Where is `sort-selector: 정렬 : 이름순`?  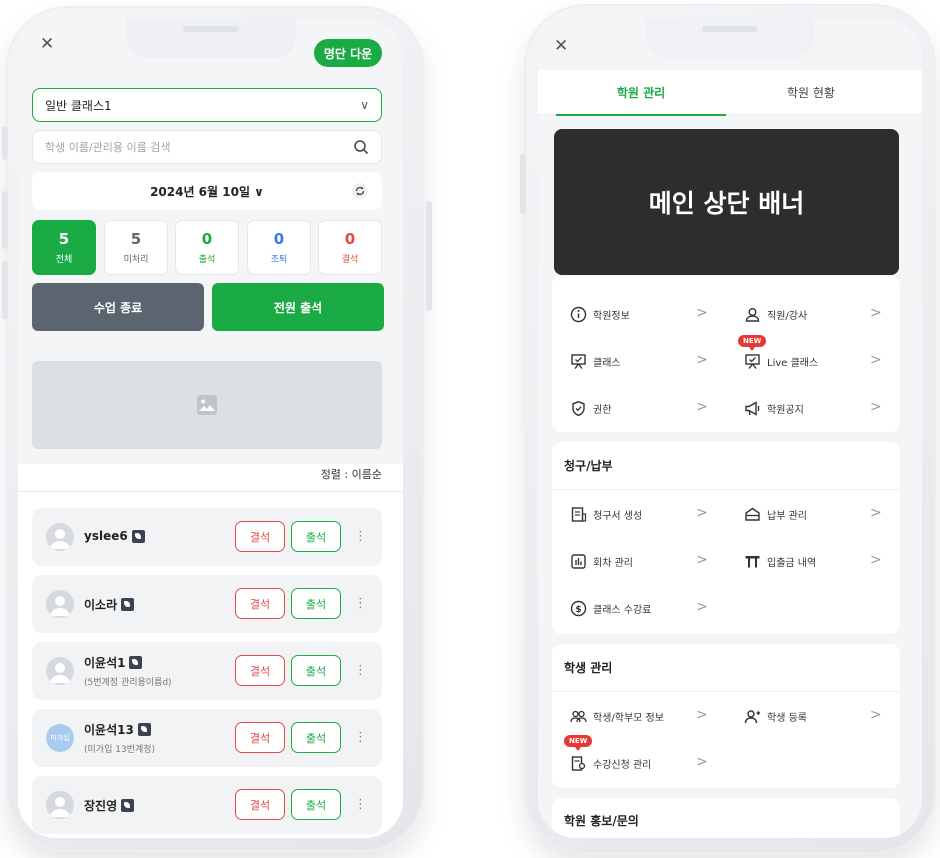
sort-selector: 정렬 : 이름순 is located at coordinates (330, 474).